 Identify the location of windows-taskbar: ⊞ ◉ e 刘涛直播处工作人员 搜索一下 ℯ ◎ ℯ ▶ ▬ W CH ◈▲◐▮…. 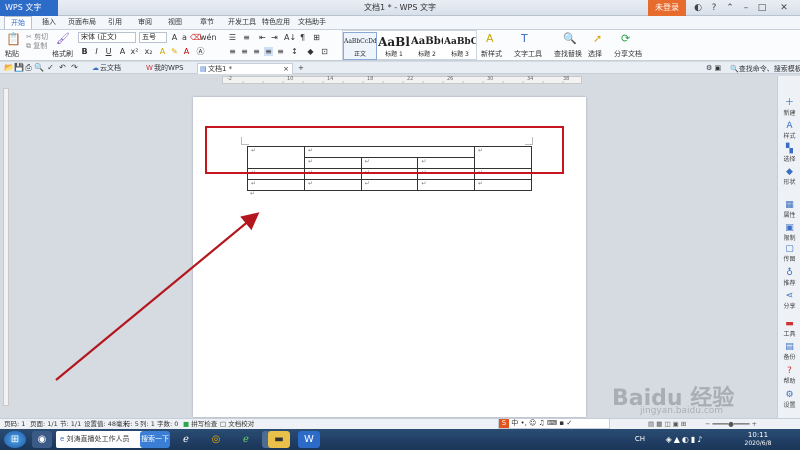
(400, 439).